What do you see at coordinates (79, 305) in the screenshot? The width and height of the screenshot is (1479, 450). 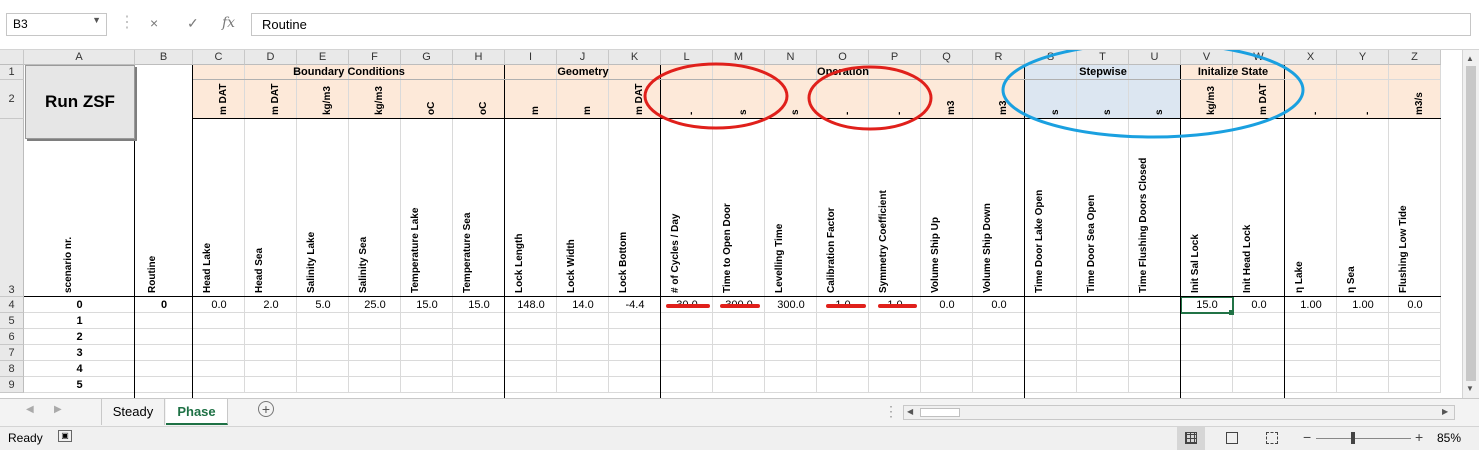 I see `row4-value: 0` at bounding box center [79, 305].